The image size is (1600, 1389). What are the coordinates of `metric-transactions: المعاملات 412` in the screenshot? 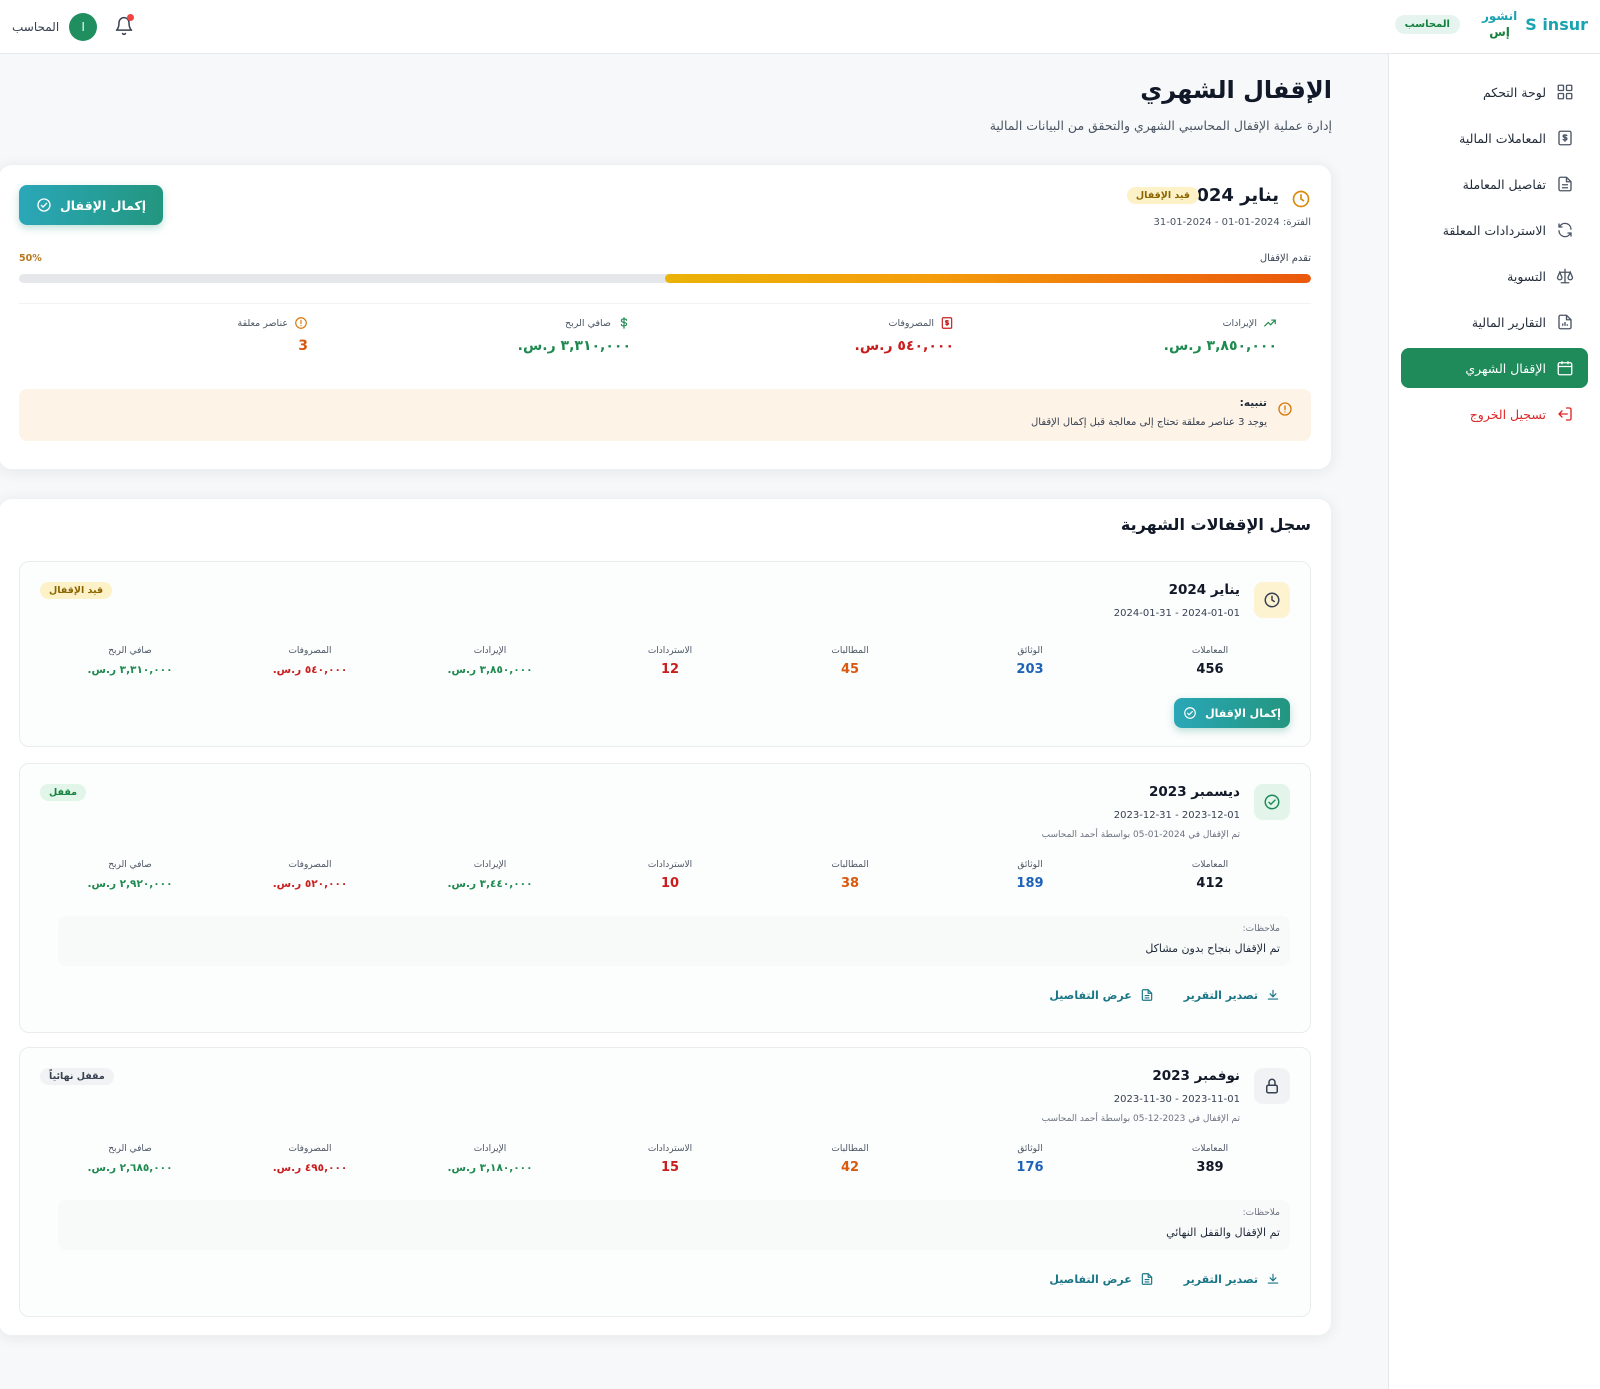 It's located at (1210, 875).